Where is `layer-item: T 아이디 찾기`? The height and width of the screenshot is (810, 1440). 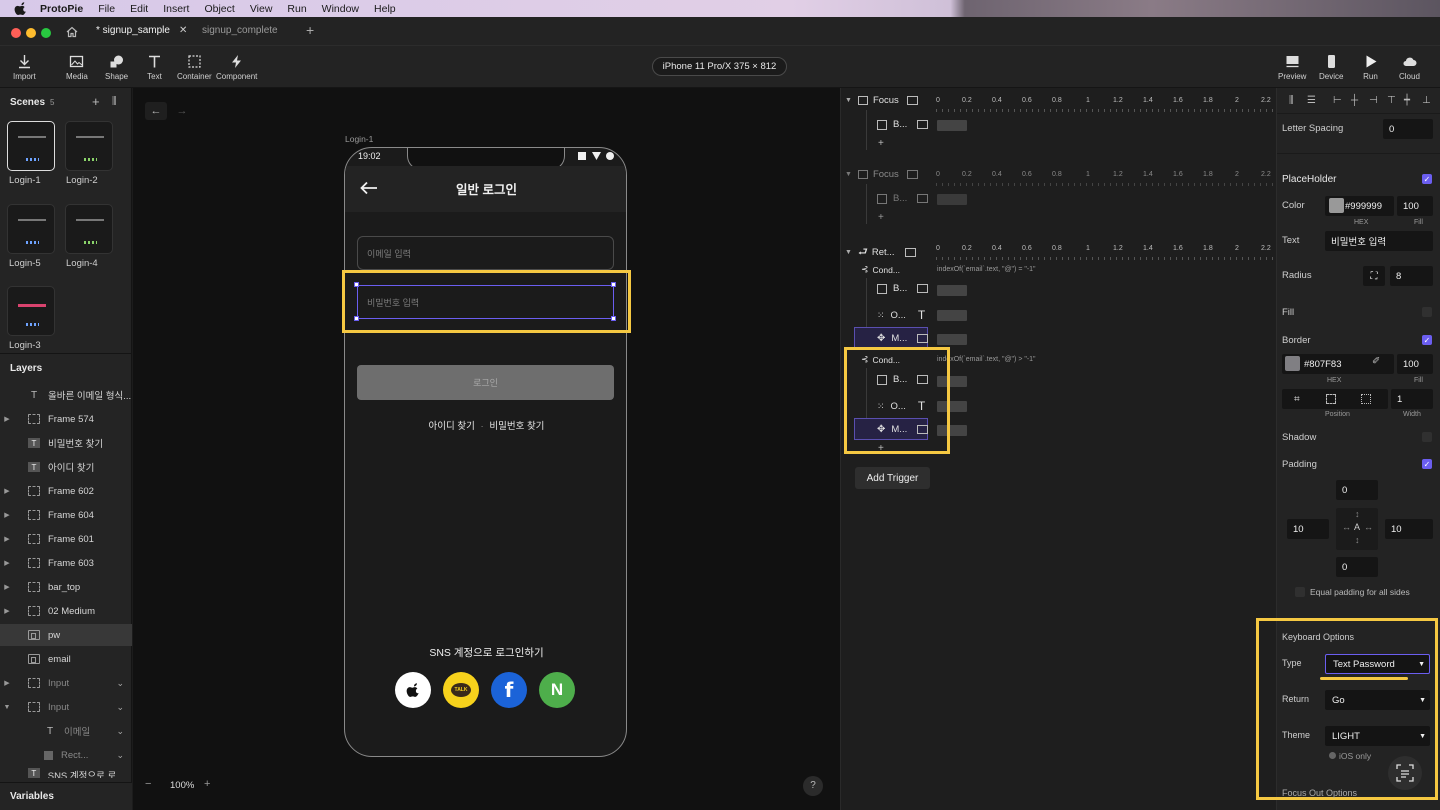 layer-item: T 아이디 찾기 is located at coordinates (66, 467).